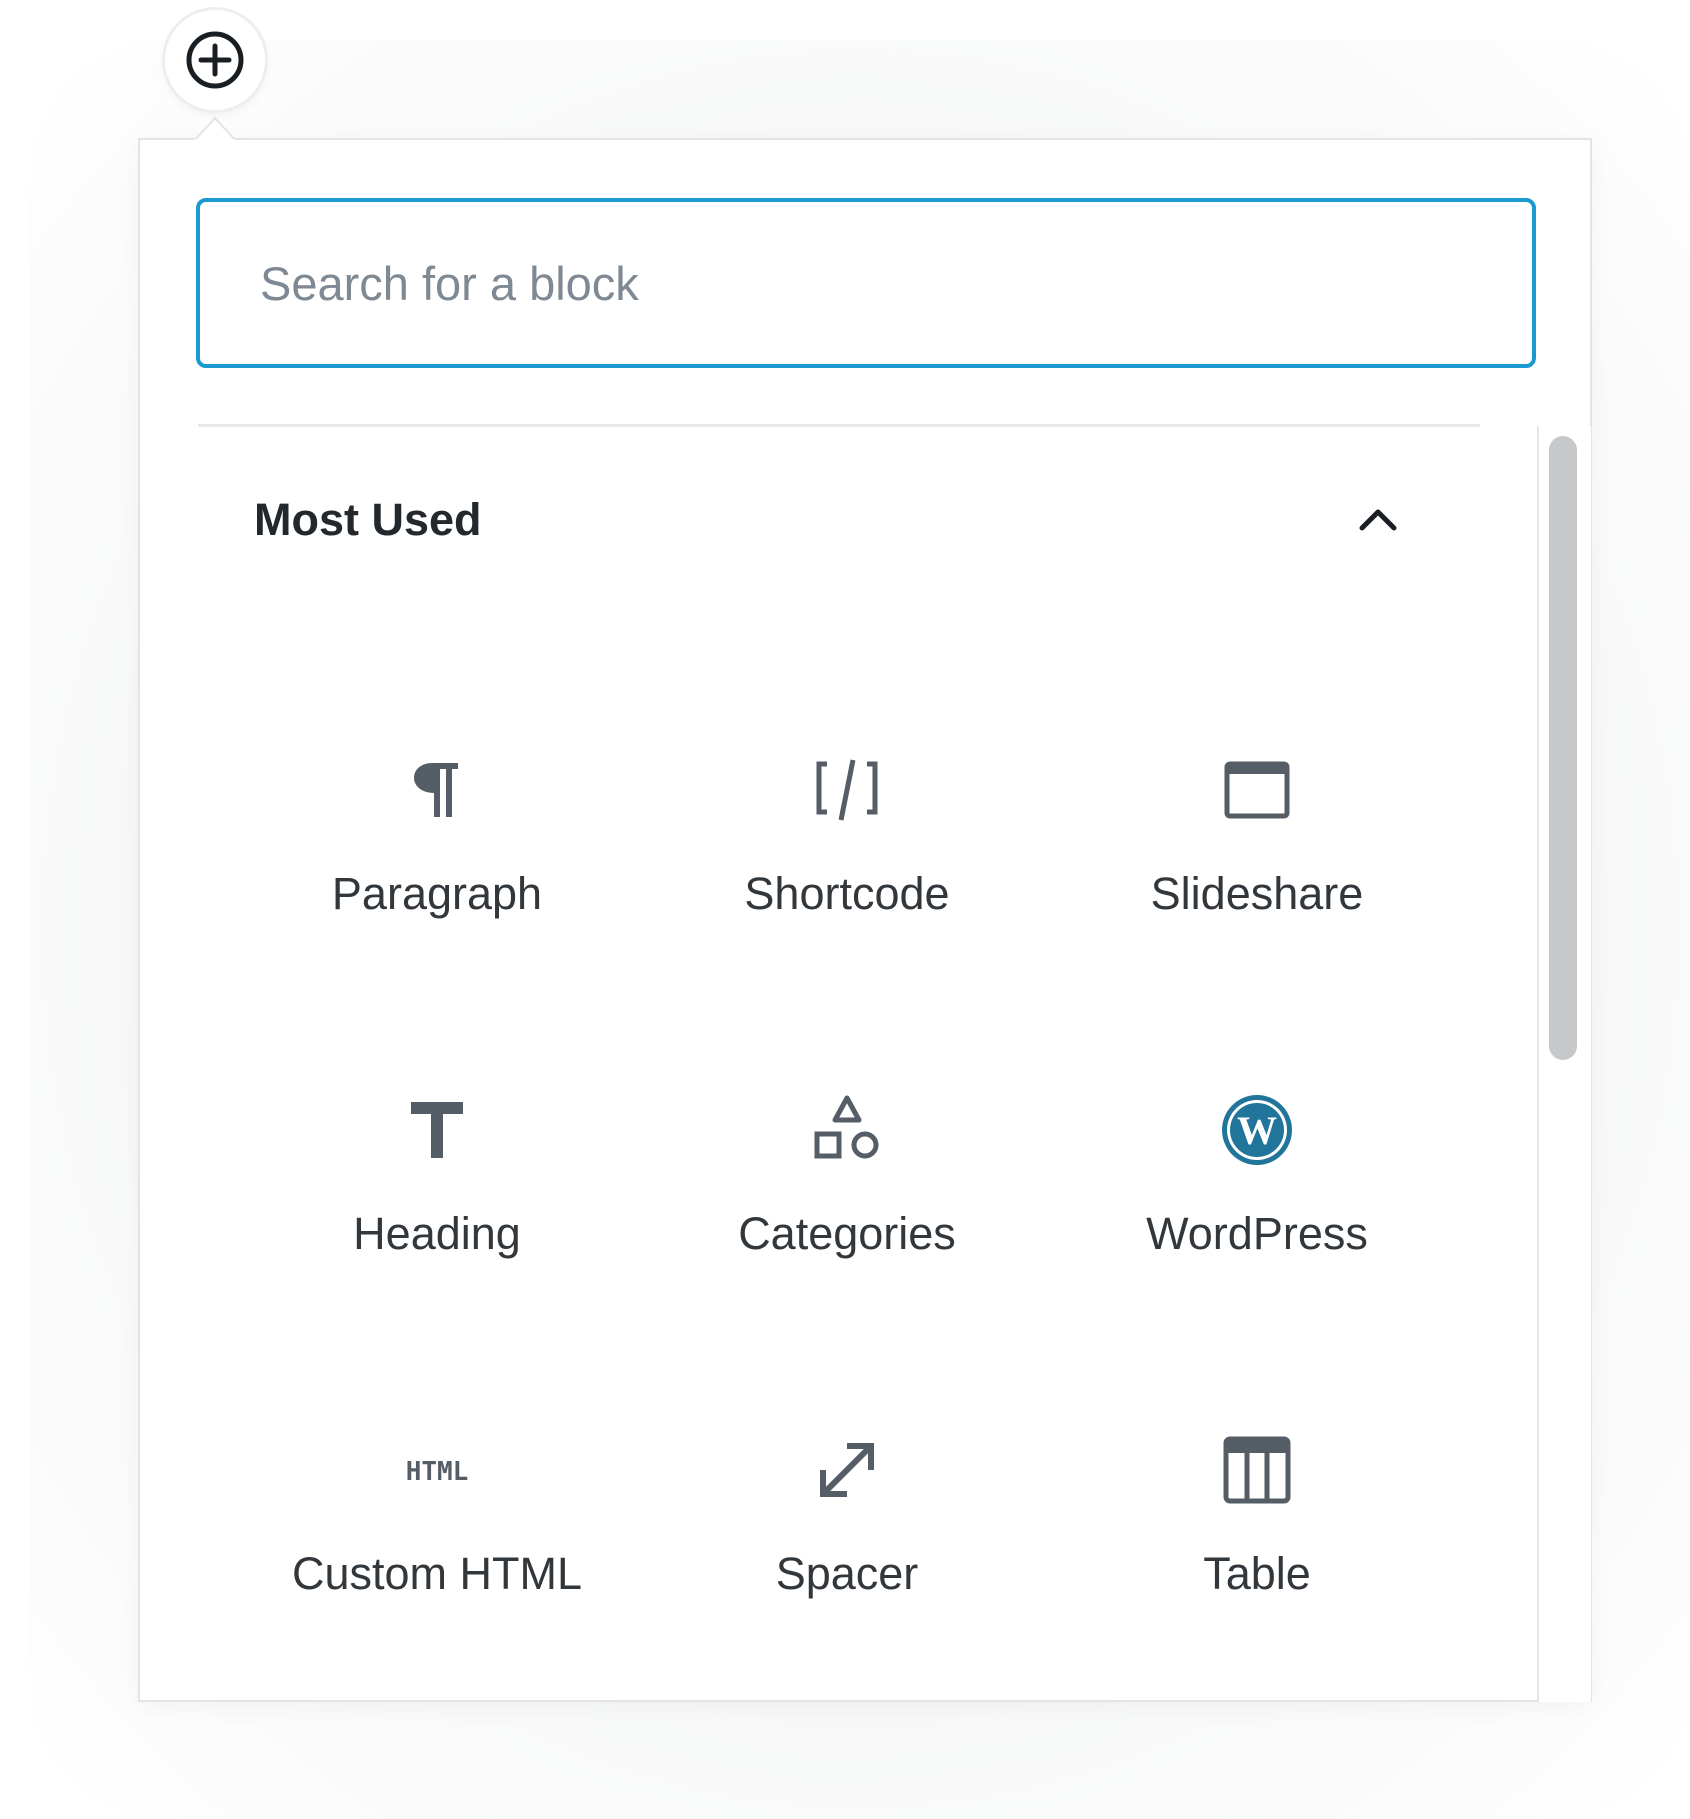  I want to click on block-search-input, so click(866, 283).